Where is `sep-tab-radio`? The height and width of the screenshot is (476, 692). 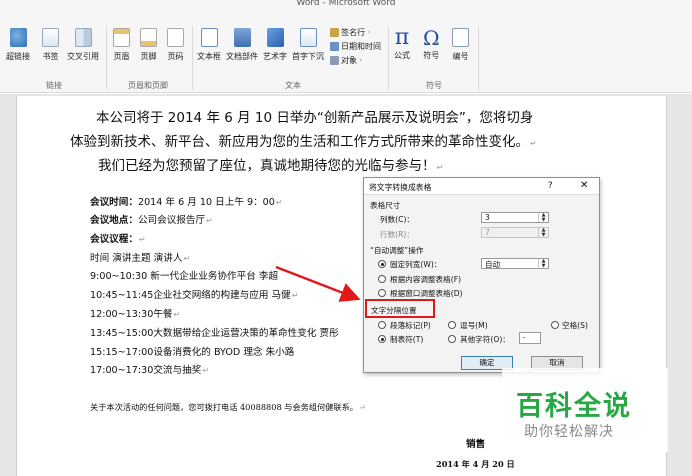 sep-tab-radio is located at coordinates (382, 339).